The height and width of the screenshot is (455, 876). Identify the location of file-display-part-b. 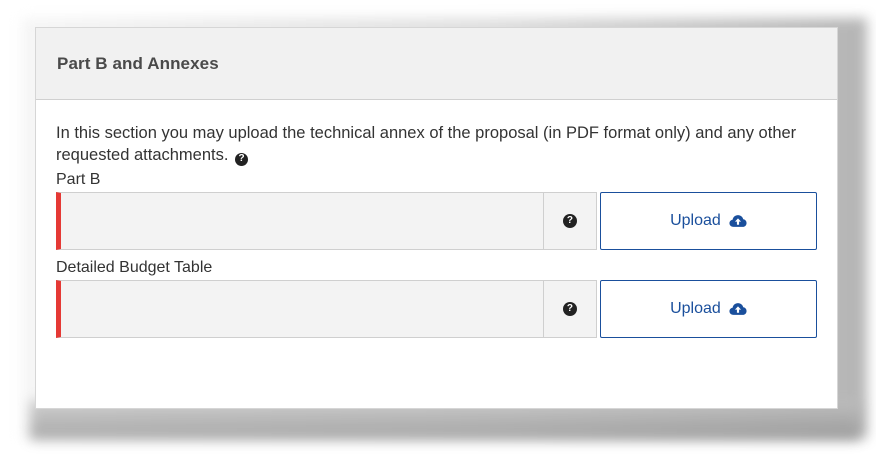
(300, 221).